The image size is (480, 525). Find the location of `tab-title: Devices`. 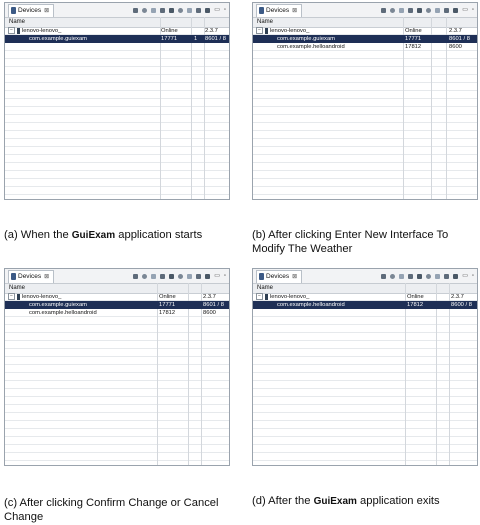

tab-title: Devices is located at coordinates (278, 276).